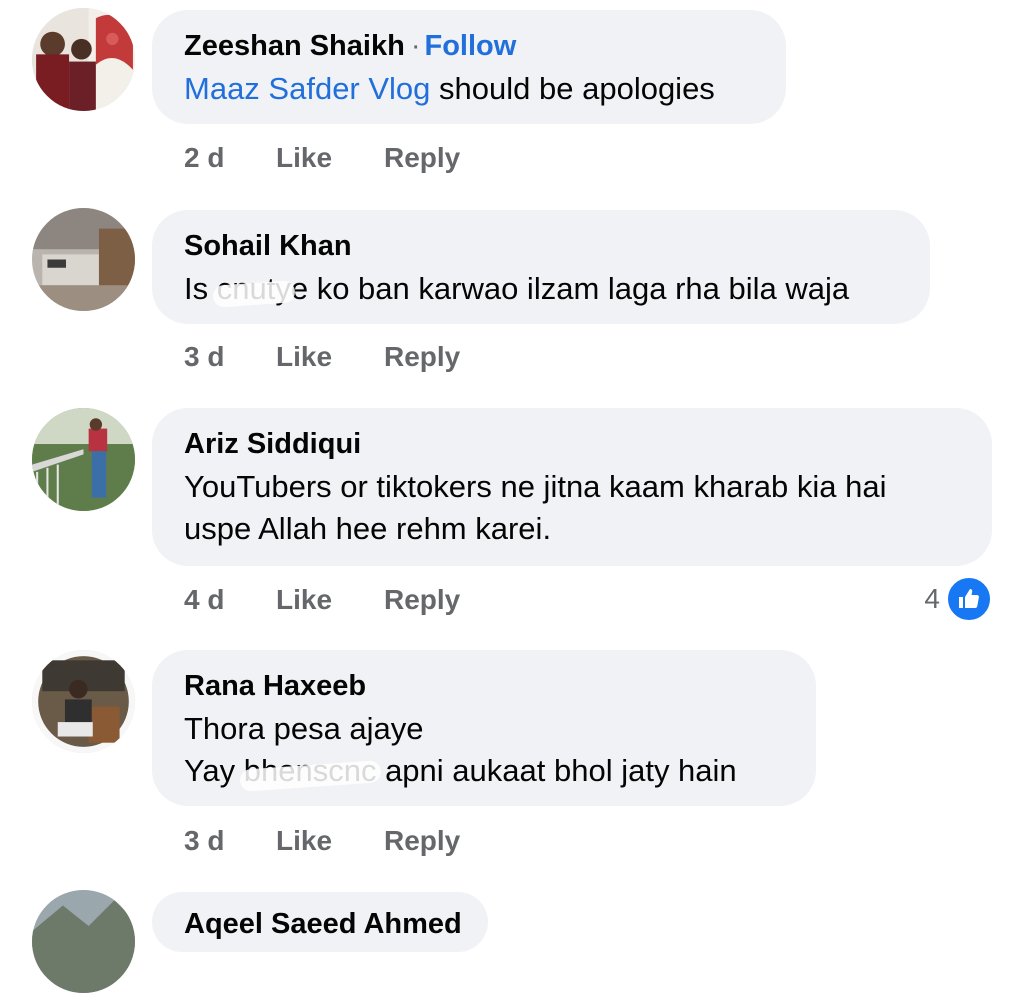 This screenshot has height=993, width=1024. Describe the element at coordinates (275, 686) in the screenshot. I see `author-name: Rana Haxeeb` at that location.